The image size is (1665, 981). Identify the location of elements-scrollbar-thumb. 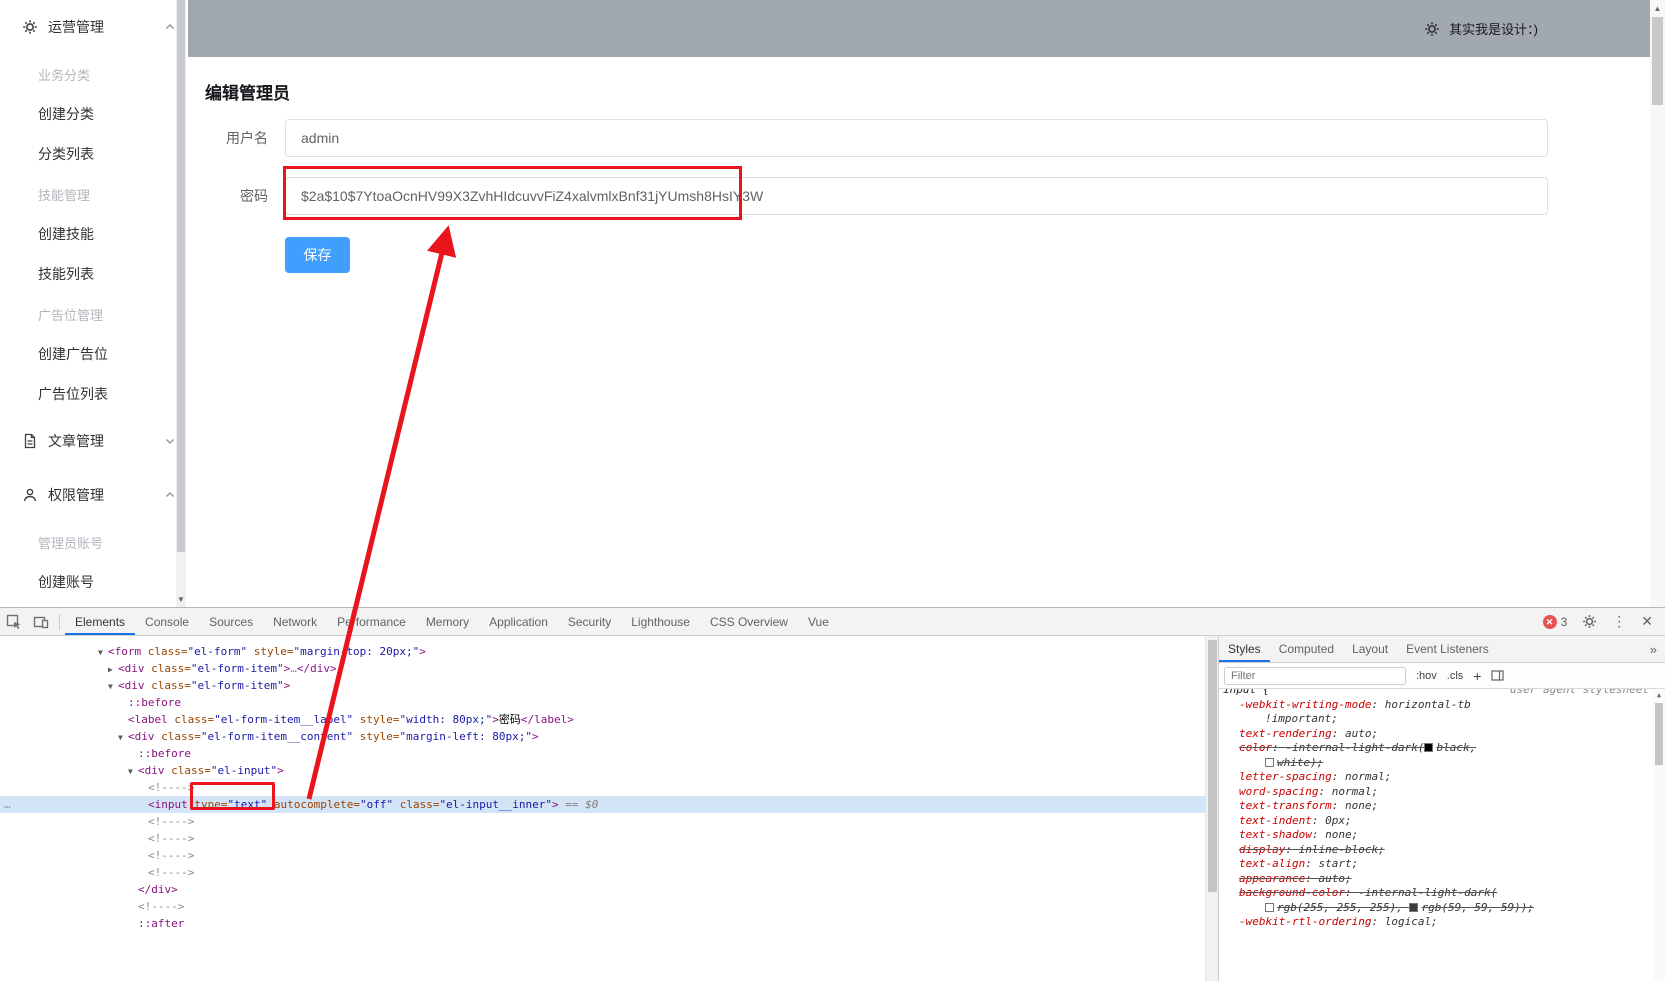
(1212, 766).